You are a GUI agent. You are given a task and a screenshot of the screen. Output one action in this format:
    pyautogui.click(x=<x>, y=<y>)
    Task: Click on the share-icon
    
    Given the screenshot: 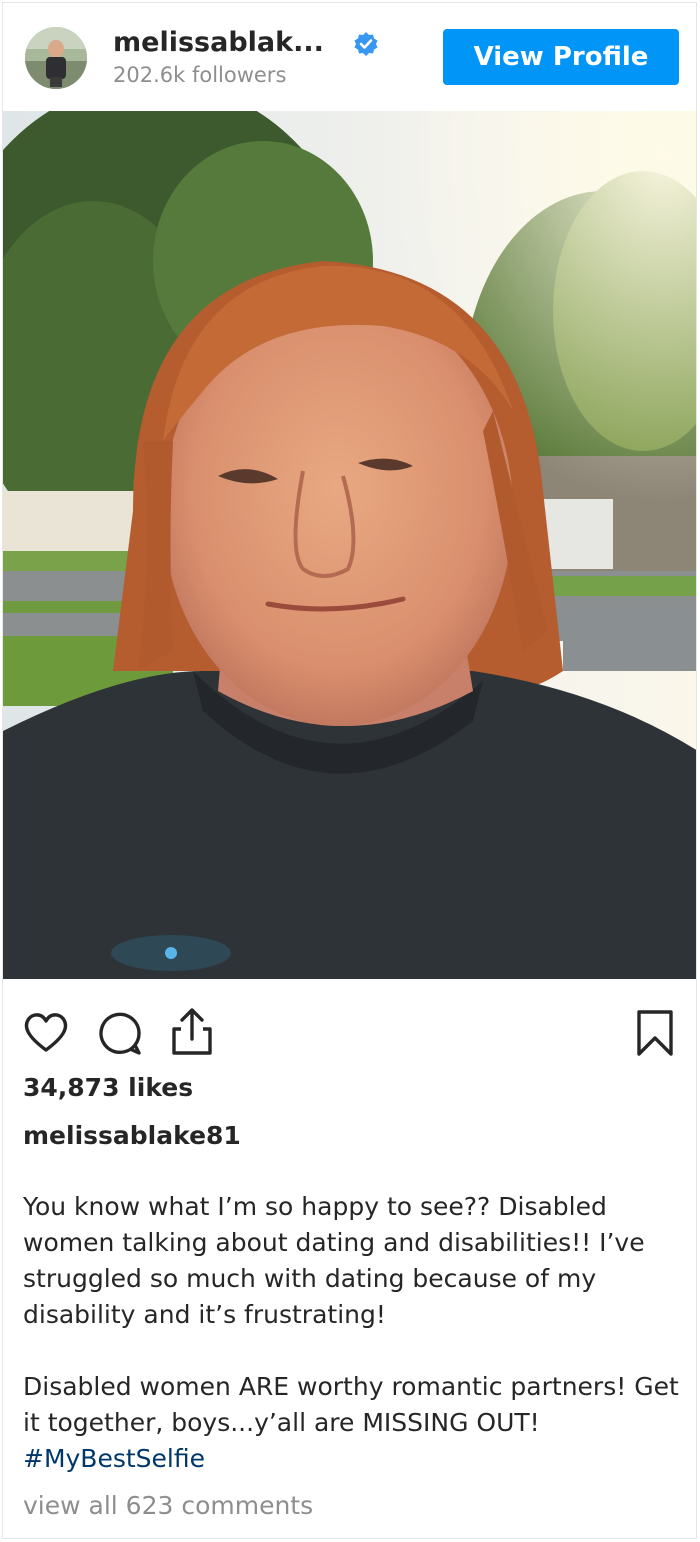 What is the action you would take?
    pyautogui.click(x=192, y=1034)
    